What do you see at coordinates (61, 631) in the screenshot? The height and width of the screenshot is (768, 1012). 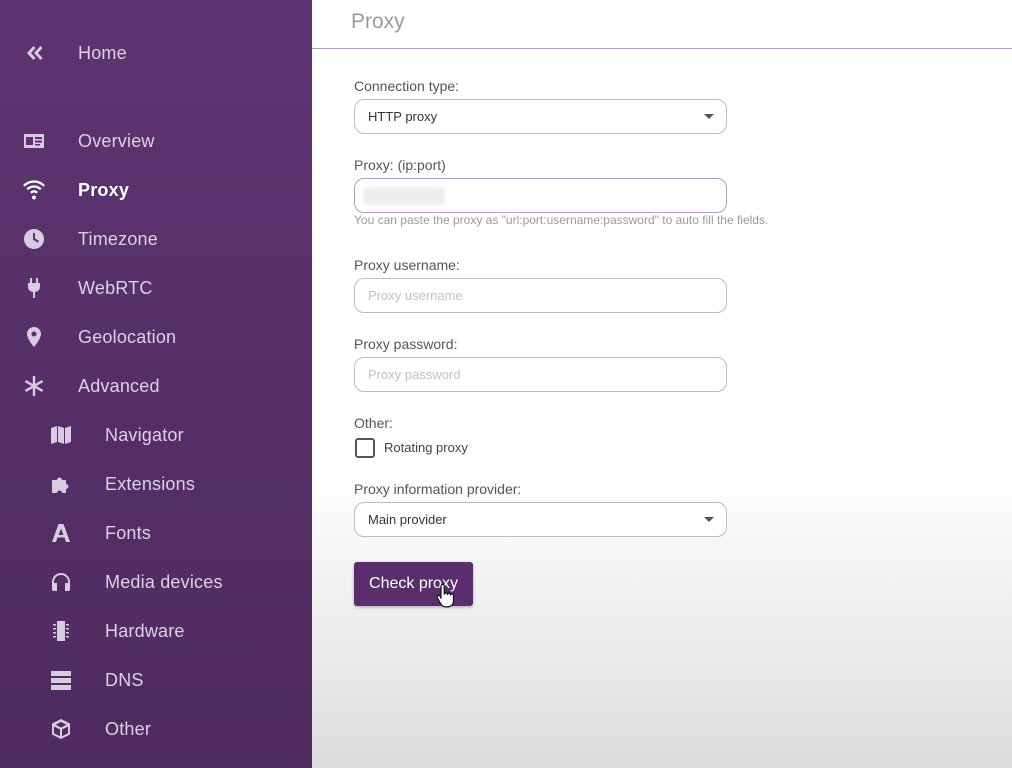 I see `chip-icon` at bounding box center [61, 631].